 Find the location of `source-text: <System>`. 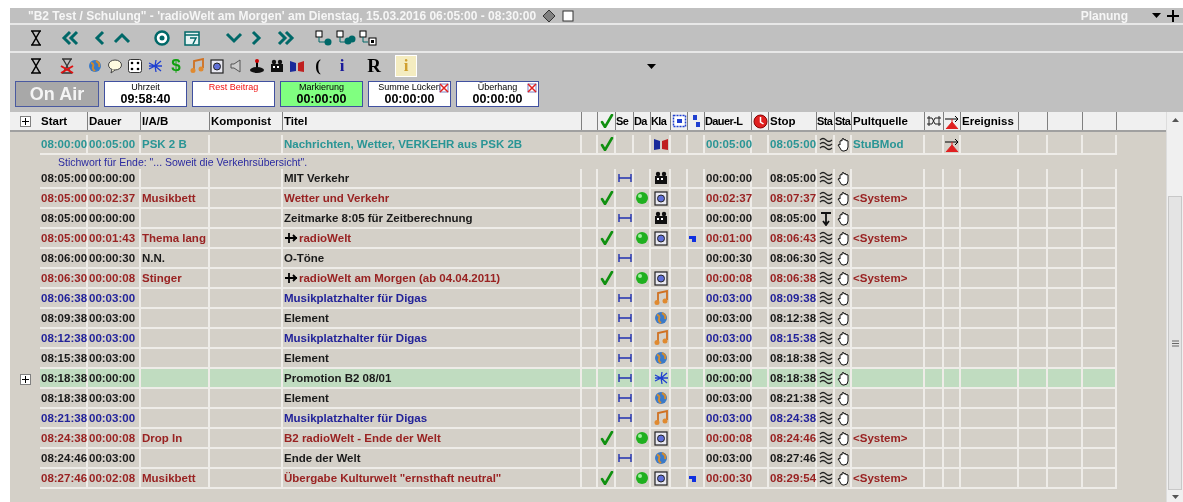

source-text: <System> is located at coordinates (880, 438).